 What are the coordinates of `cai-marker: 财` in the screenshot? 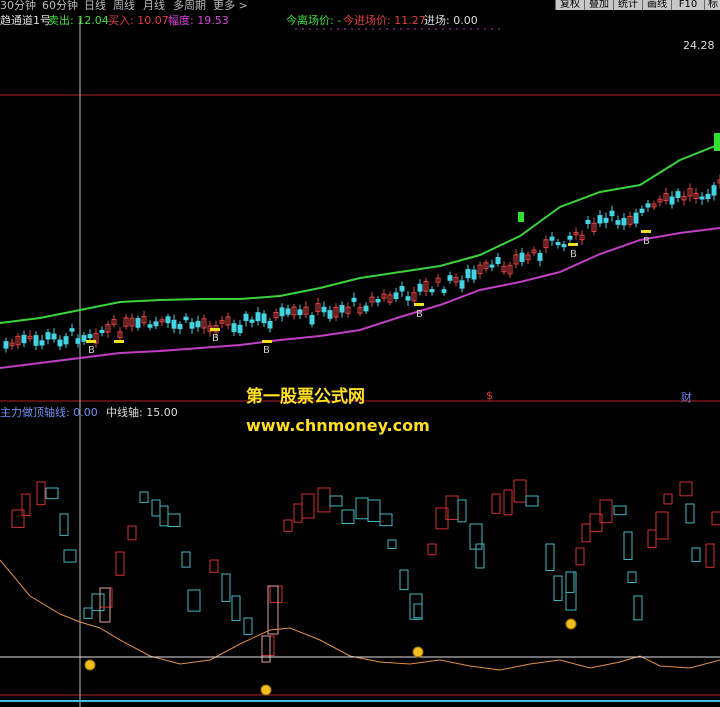 It's located at (686, 397).